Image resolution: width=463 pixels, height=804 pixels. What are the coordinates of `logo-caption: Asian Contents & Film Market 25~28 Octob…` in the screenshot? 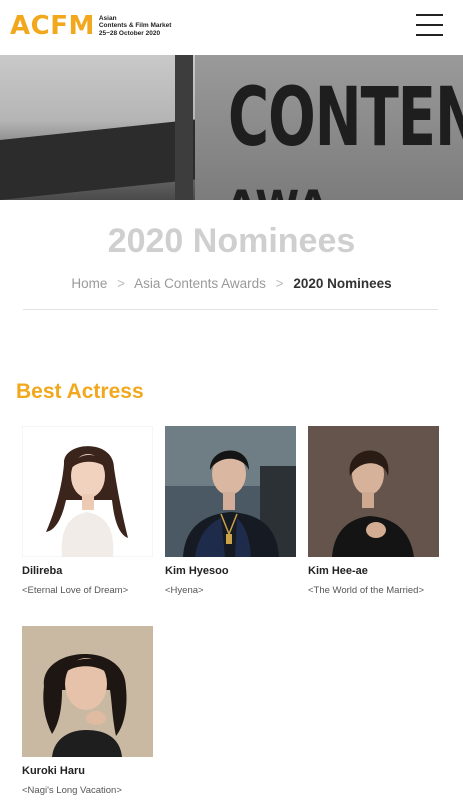 It's located at (135, 26).